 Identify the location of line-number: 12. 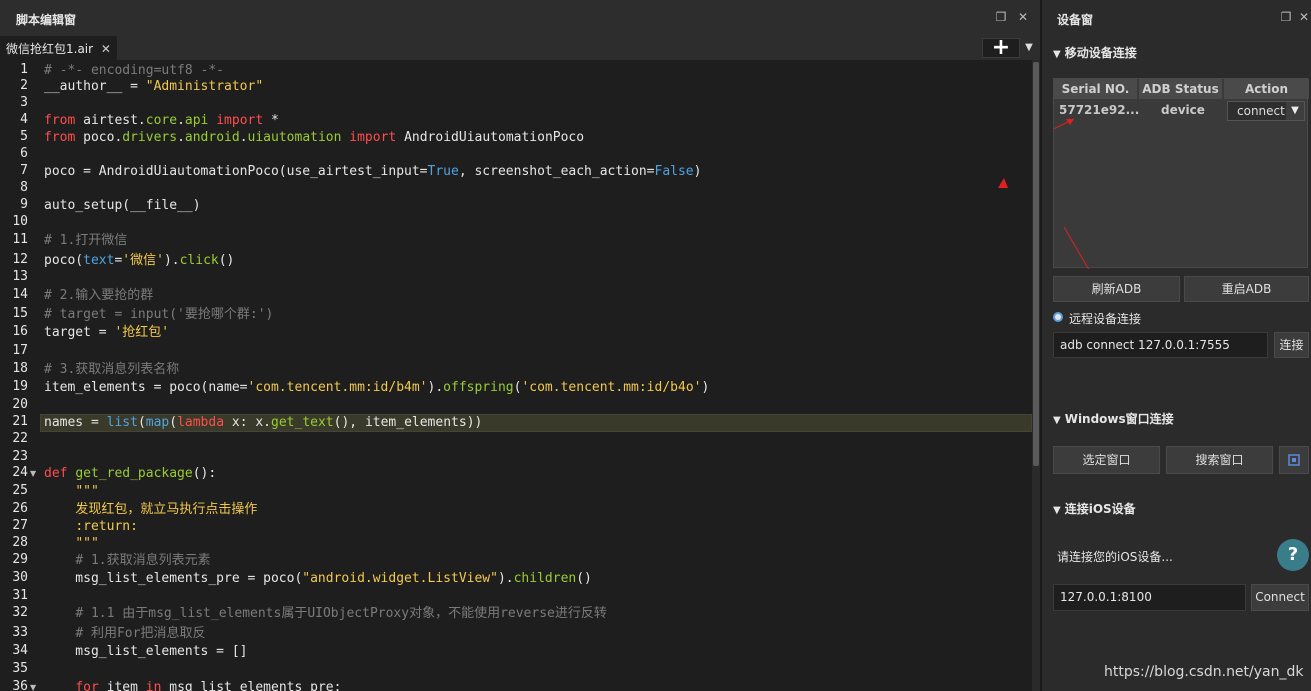
(20, 259).